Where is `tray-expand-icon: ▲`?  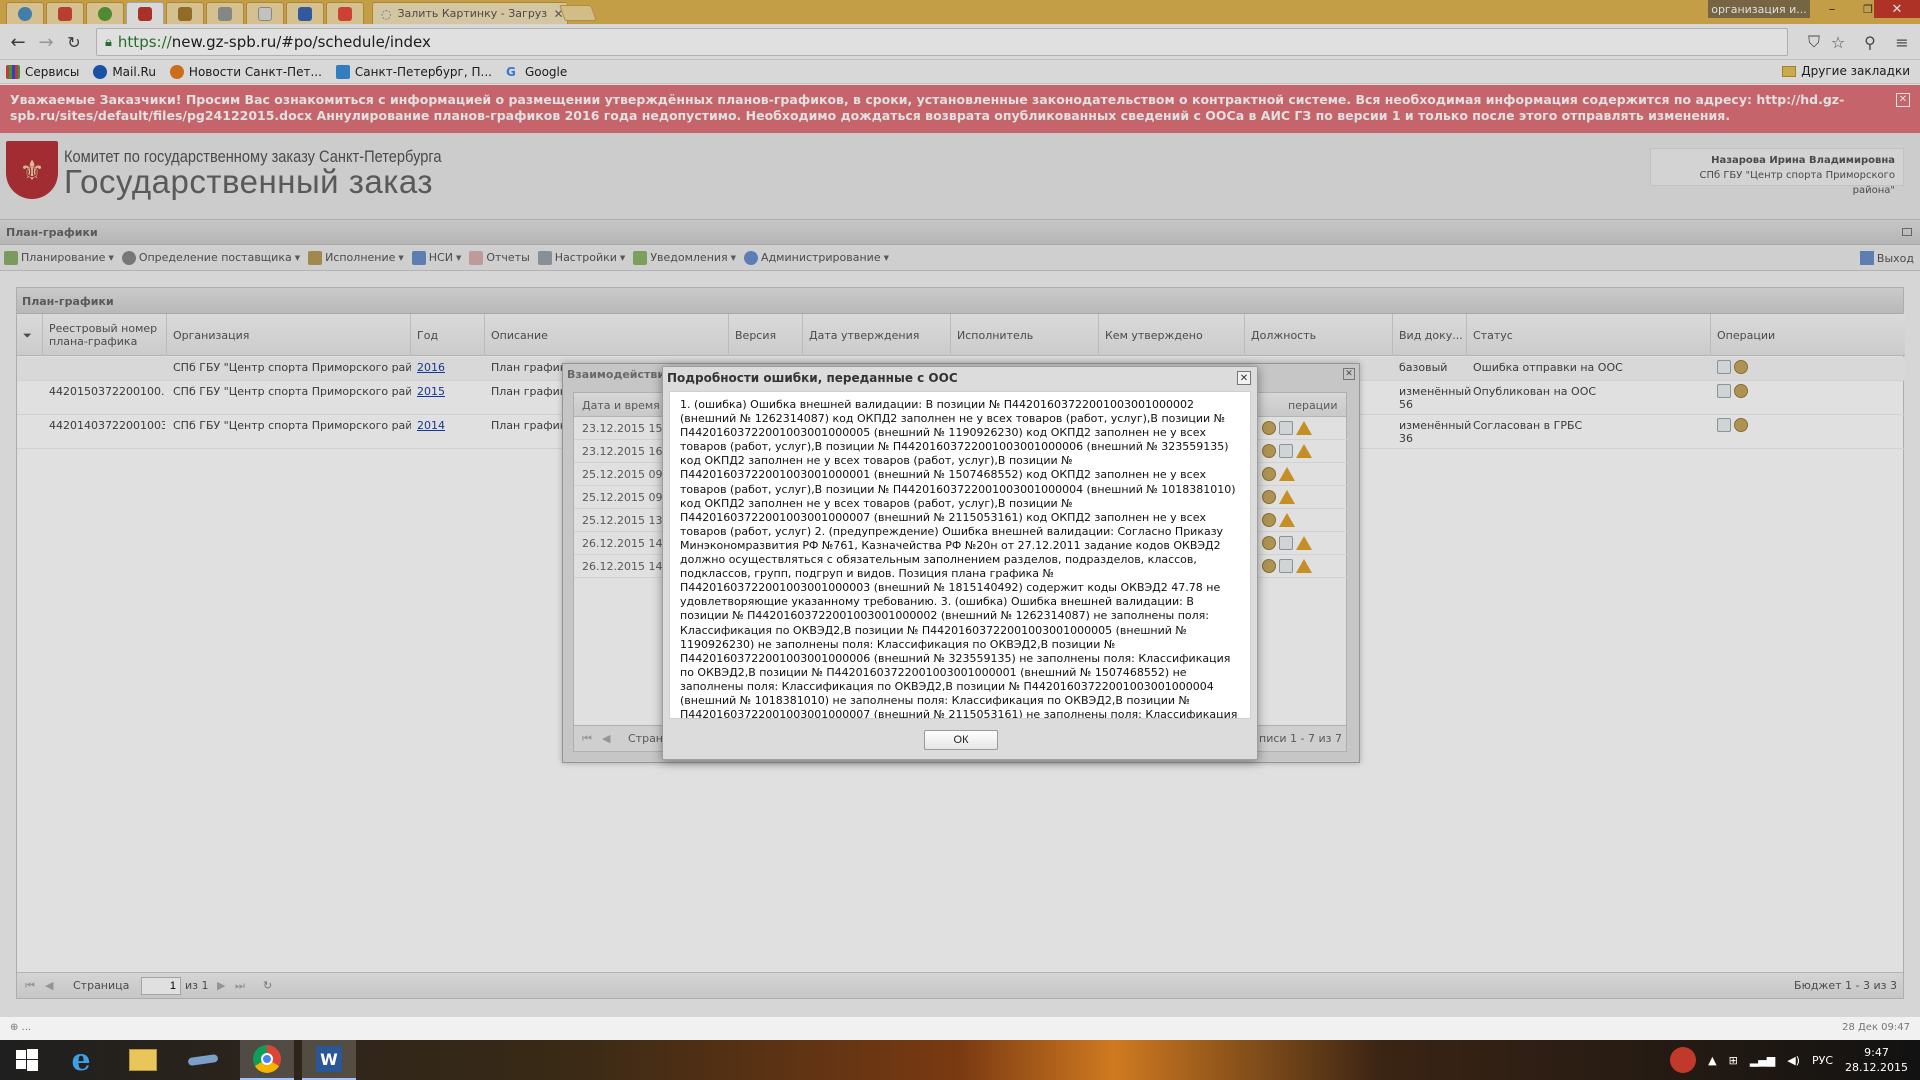
tray-expand-icon: ▲ is located at coordinates (1712, 1060).